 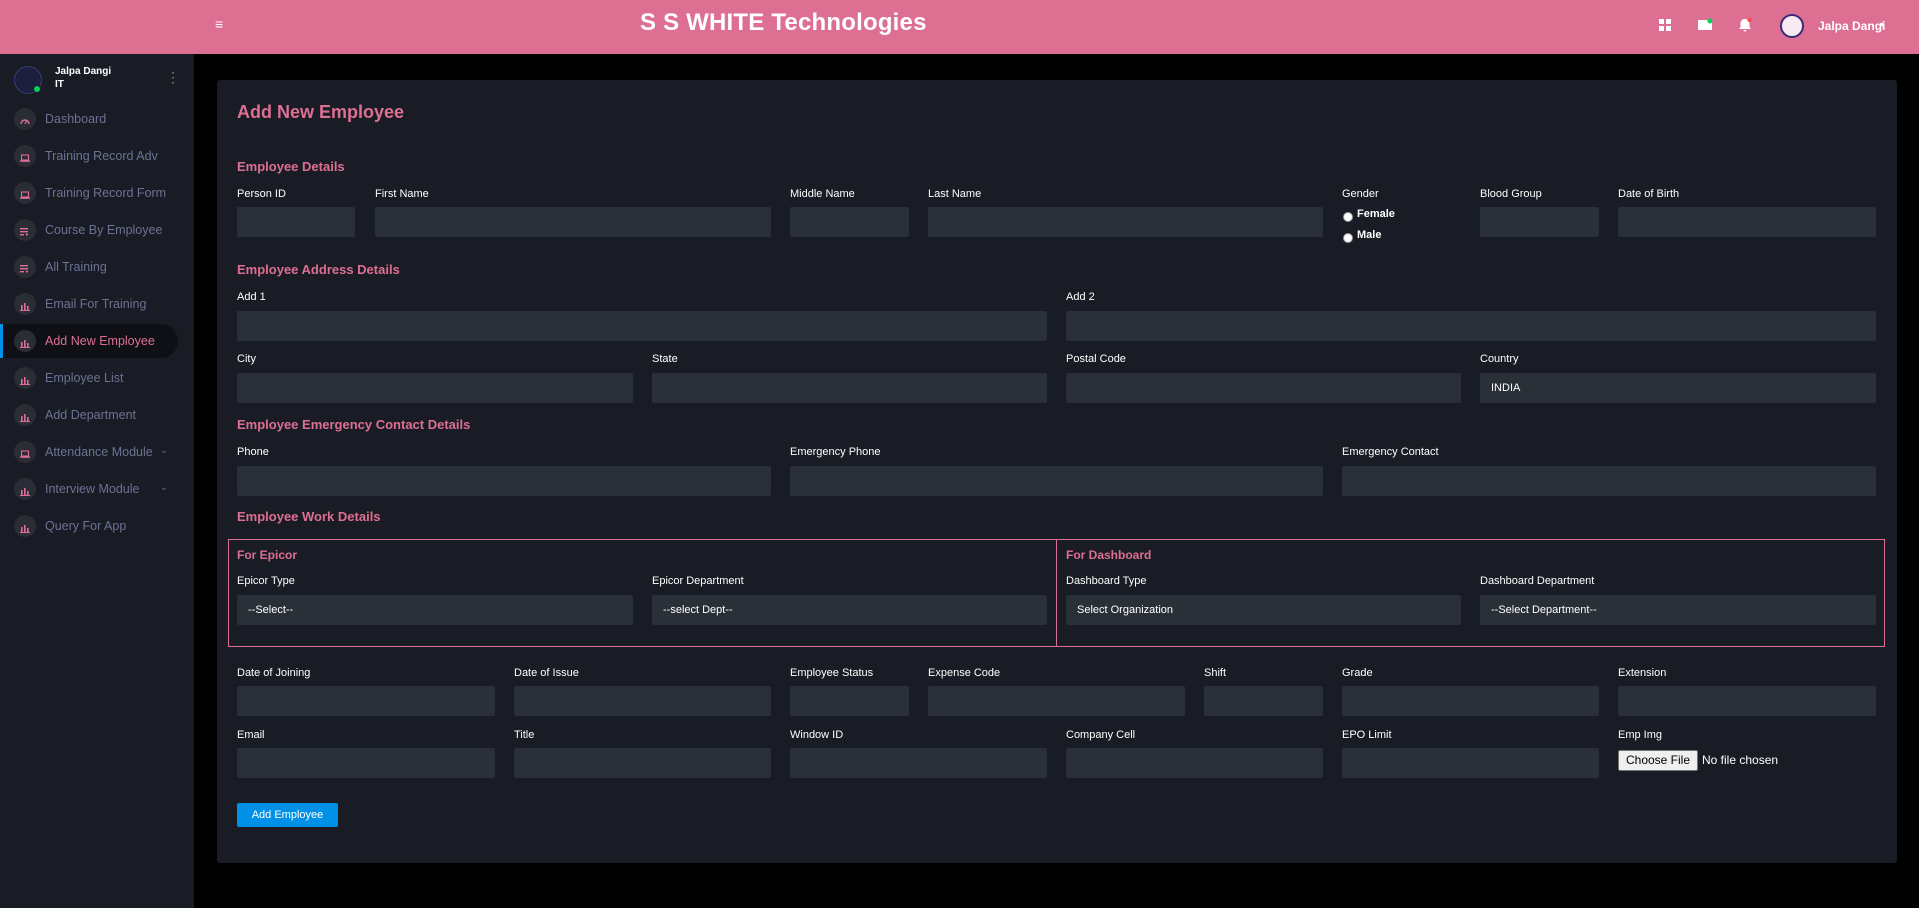 What do you see at coordinates (849, 701) in the screenshot?
I see `emp-status-input` at bounding box center [849, 701].